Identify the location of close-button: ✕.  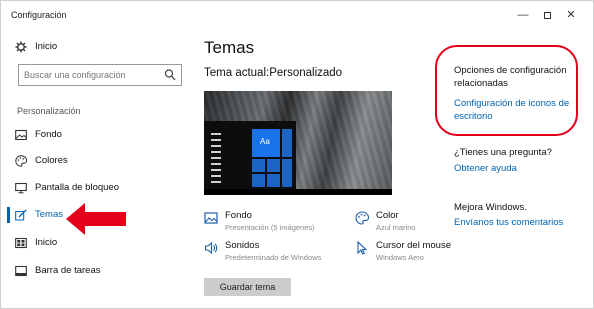
(571, 15).